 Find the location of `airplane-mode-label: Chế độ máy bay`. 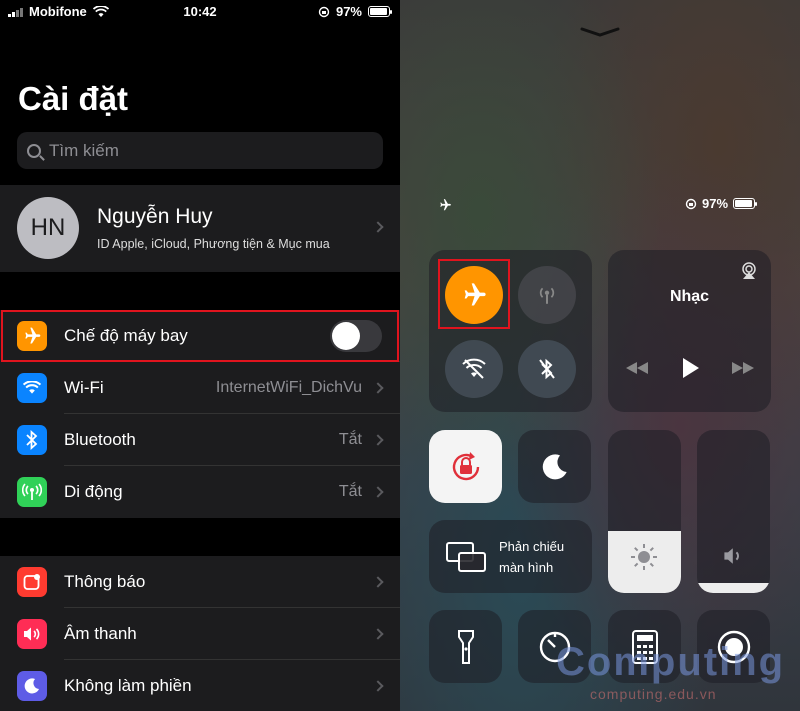

airplane-mode-label: Chế độ máy bay is located at coordinates (126, 335).